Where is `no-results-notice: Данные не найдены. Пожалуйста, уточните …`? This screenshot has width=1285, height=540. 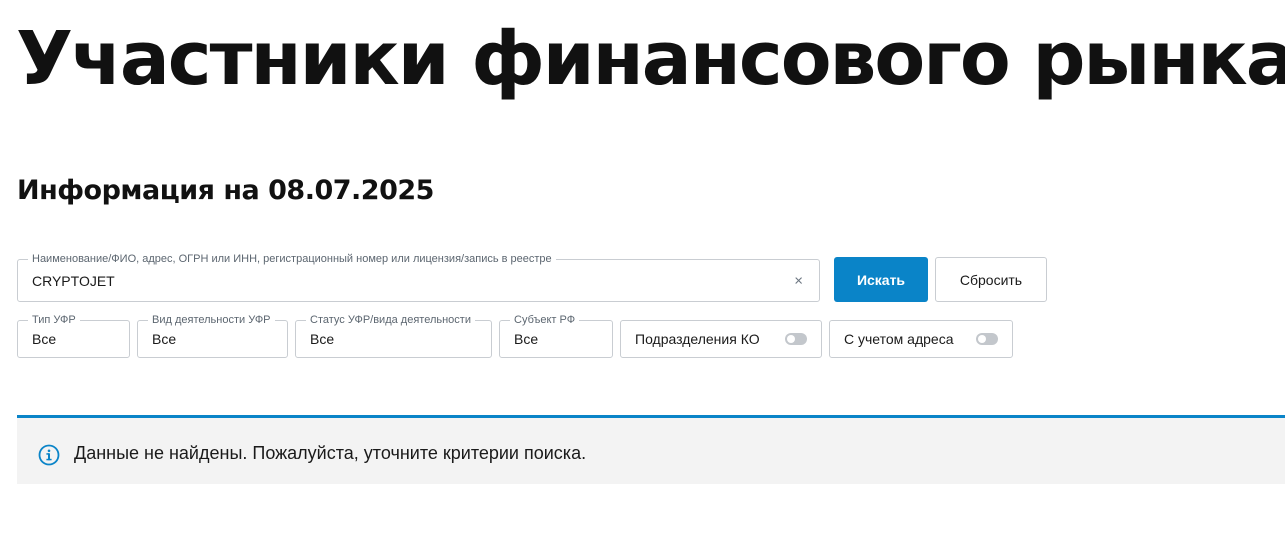
no-results-notice: Данные не найдены. Пожалуйста, уточните … is located at coordinates (651, 449).